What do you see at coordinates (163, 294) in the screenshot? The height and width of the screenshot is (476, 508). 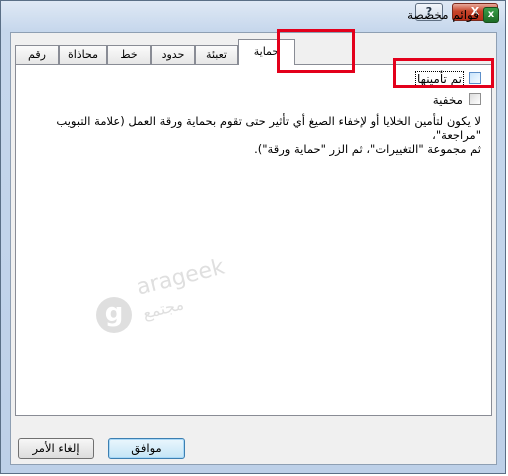 I see `arageek-watermark: g arageek مجتمع` at bounding box center [163, 294].